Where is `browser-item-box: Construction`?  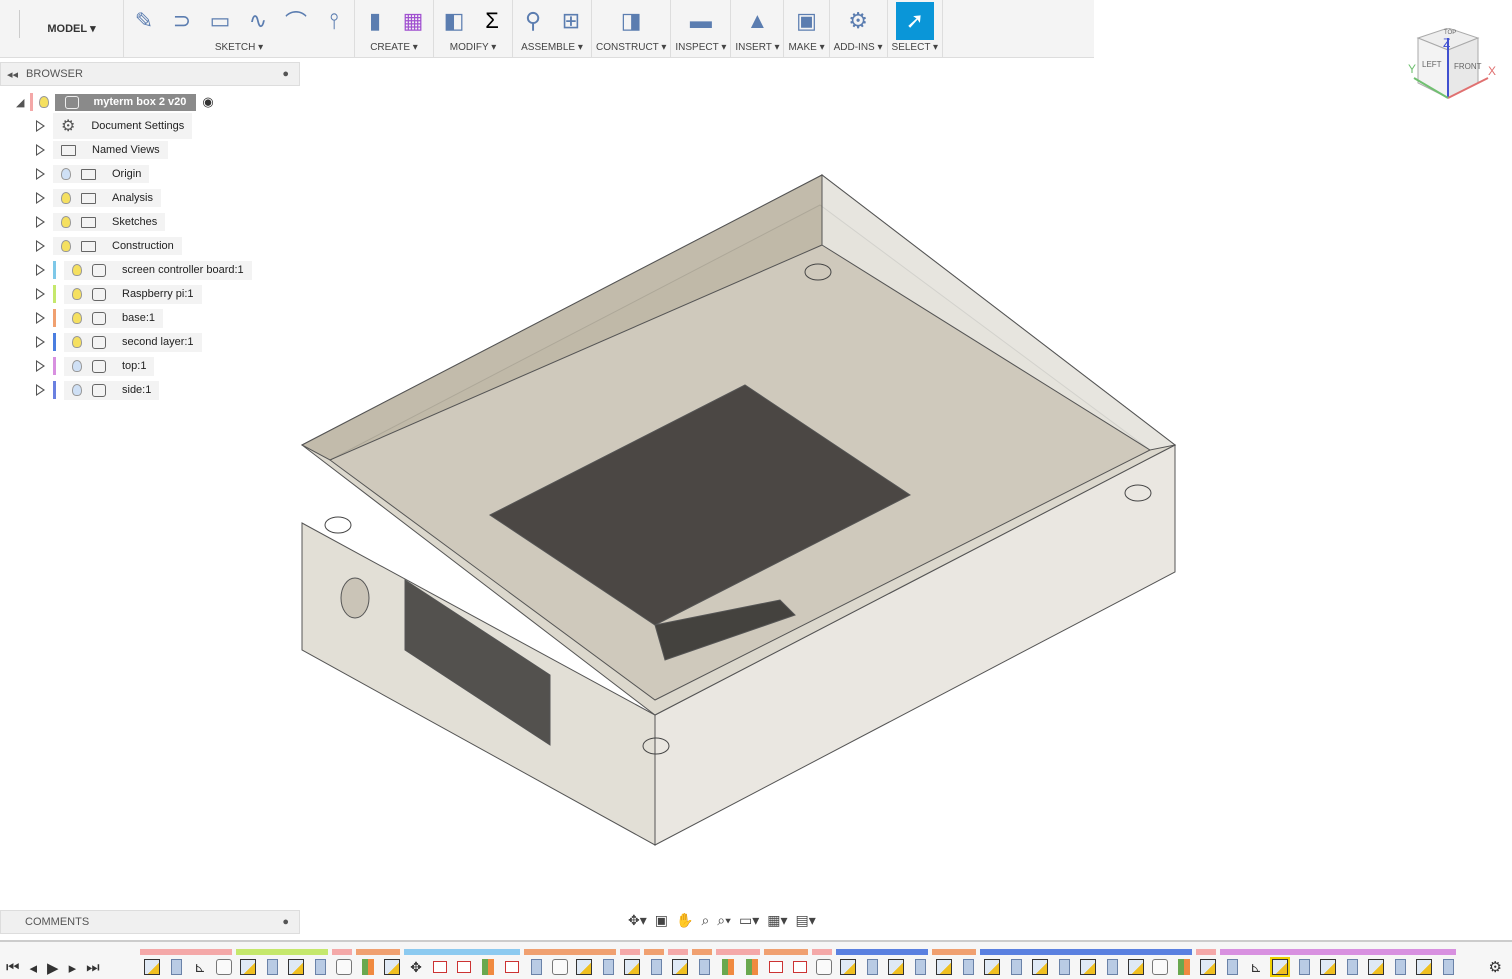 browser-item-box: Construction is located at coordinates (117, 246).